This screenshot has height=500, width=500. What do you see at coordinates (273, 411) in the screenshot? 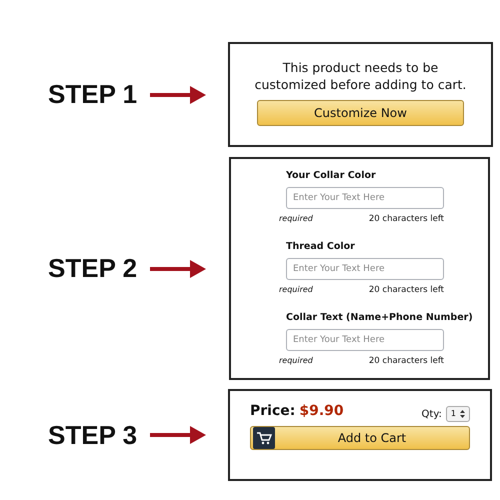
I see `price-label: Price:` at bounding box center [273, 411].